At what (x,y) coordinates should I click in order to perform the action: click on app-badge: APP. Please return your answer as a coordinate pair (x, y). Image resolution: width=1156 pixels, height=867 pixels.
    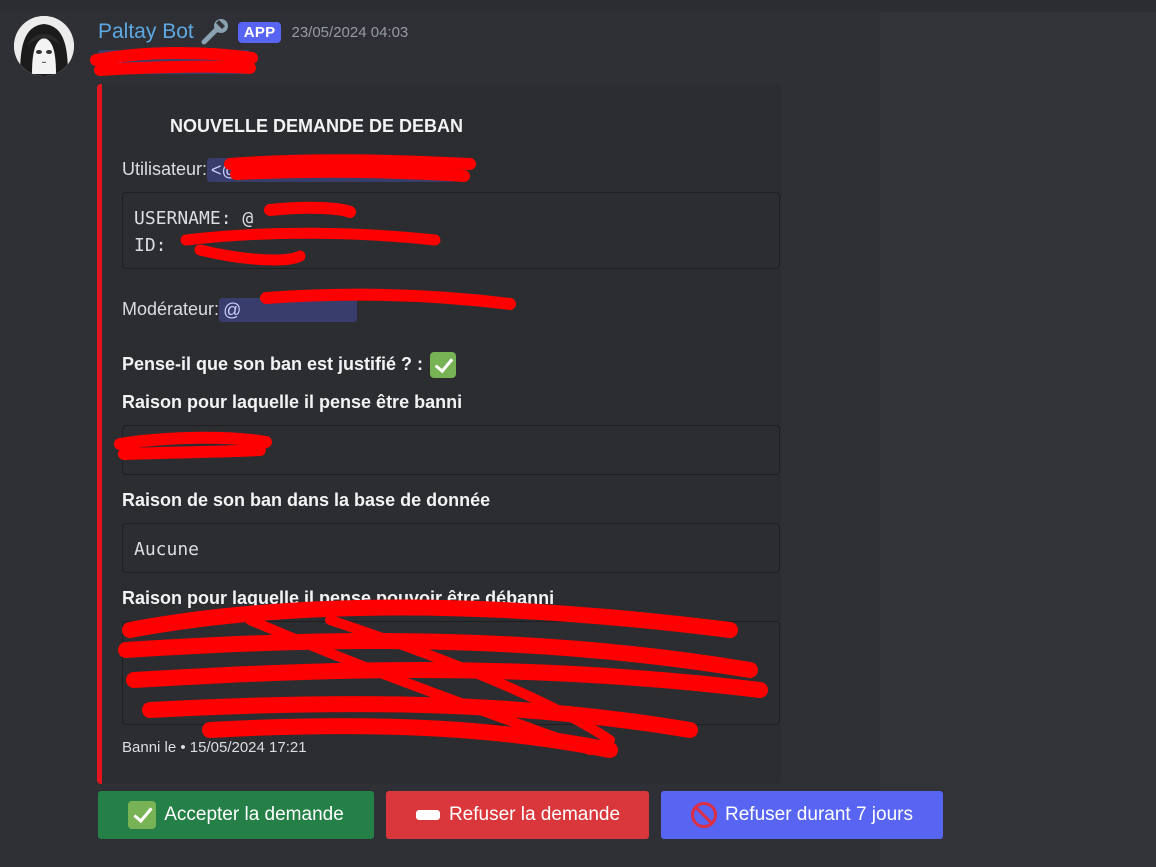
    Looking at the image, I should click on (259, 32).